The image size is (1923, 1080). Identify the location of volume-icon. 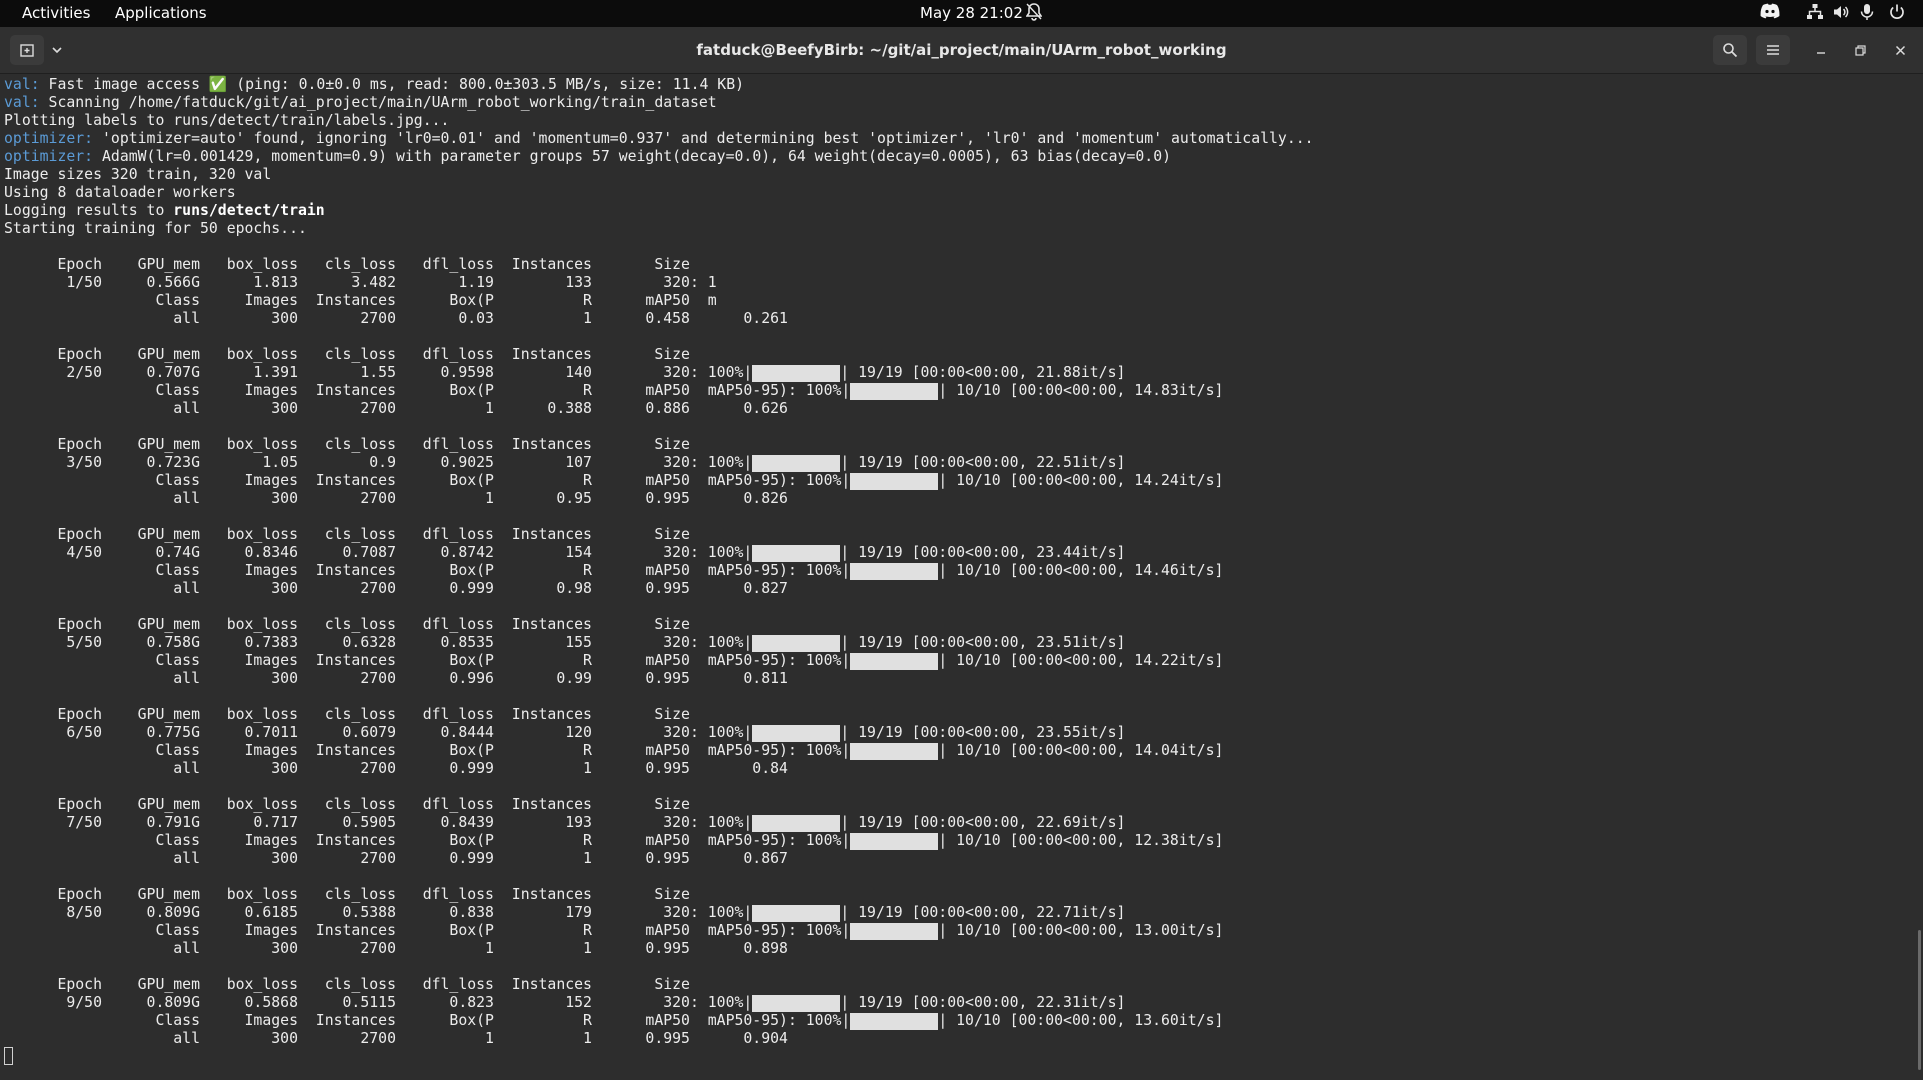
(1841, 14).